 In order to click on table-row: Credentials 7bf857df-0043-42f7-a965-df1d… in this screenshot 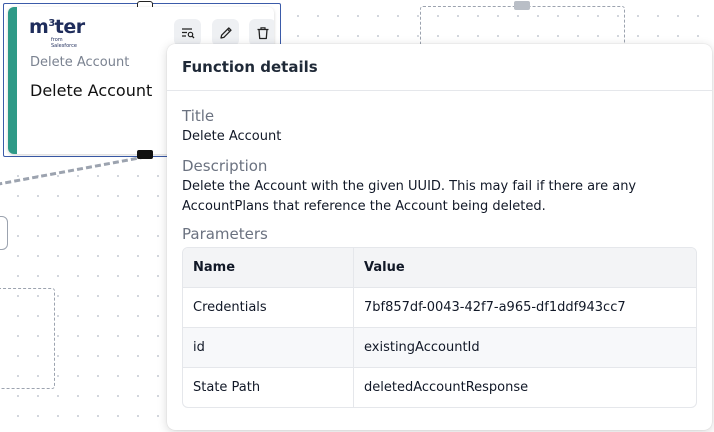, I will do `click(439, 308)`.